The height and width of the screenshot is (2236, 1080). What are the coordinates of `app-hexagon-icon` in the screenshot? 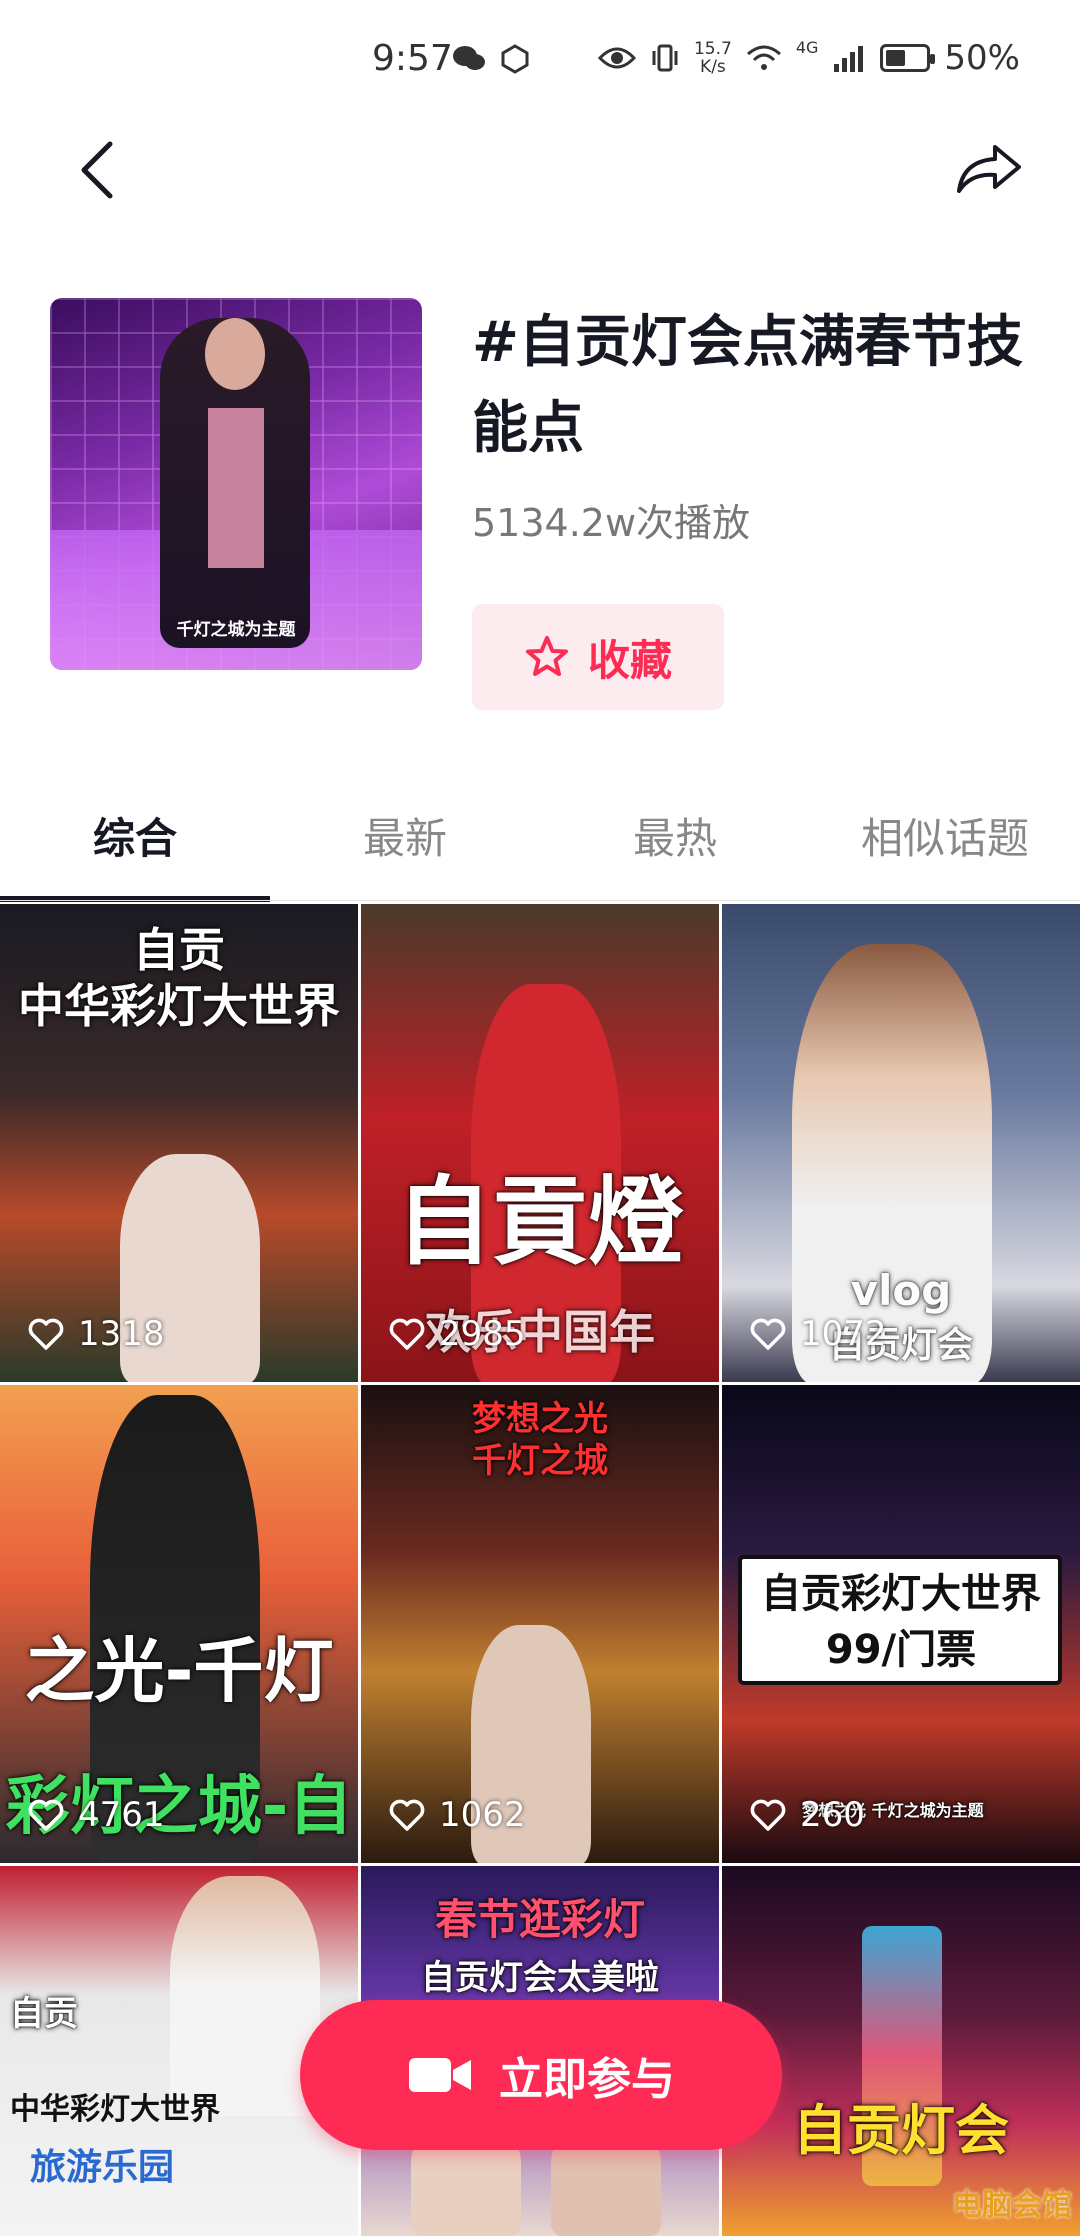 It's located at (515, 59).